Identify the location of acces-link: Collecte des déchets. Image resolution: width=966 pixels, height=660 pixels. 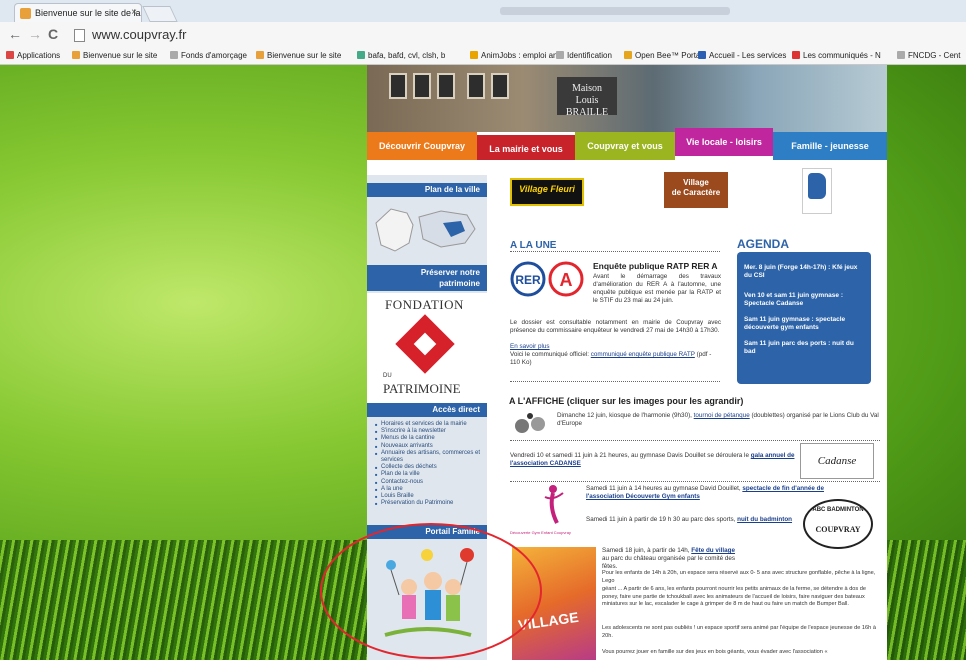
(431, 467).